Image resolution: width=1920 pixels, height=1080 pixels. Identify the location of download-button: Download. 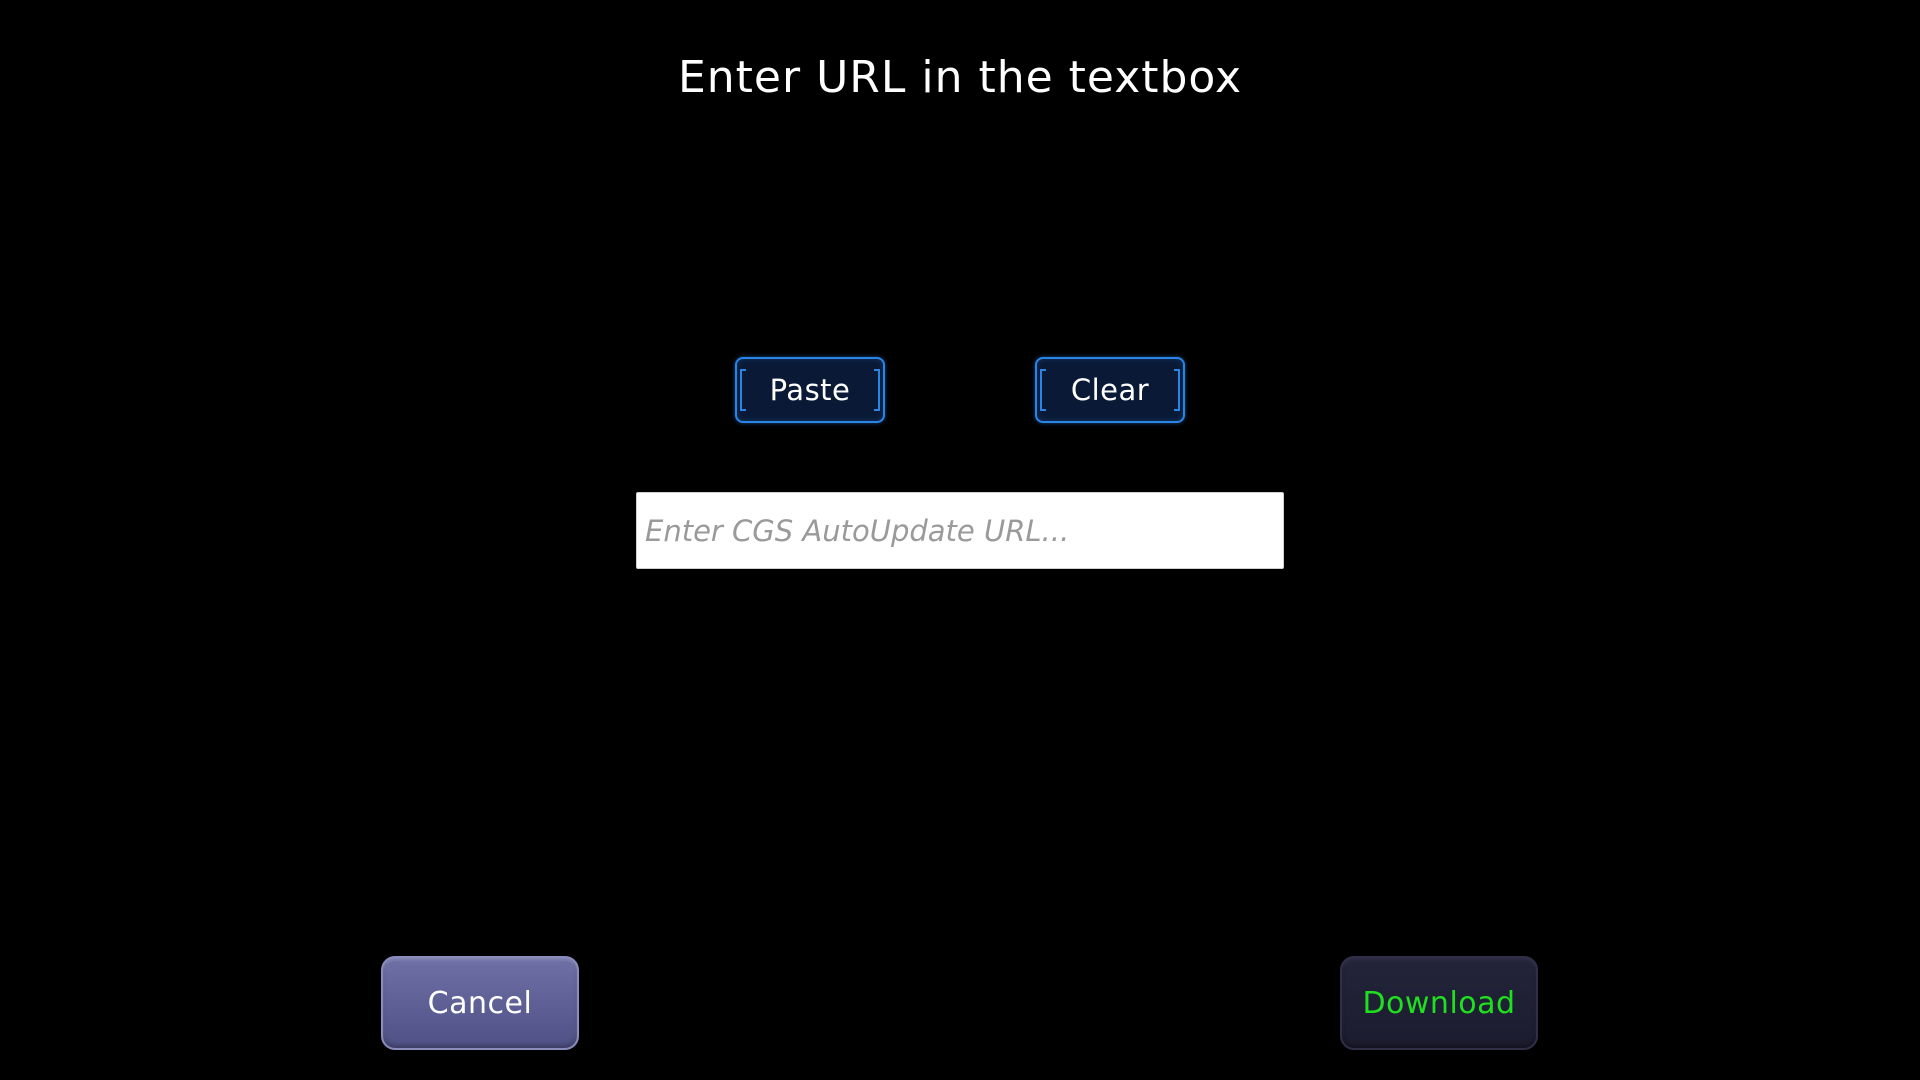
(1439, 1003).